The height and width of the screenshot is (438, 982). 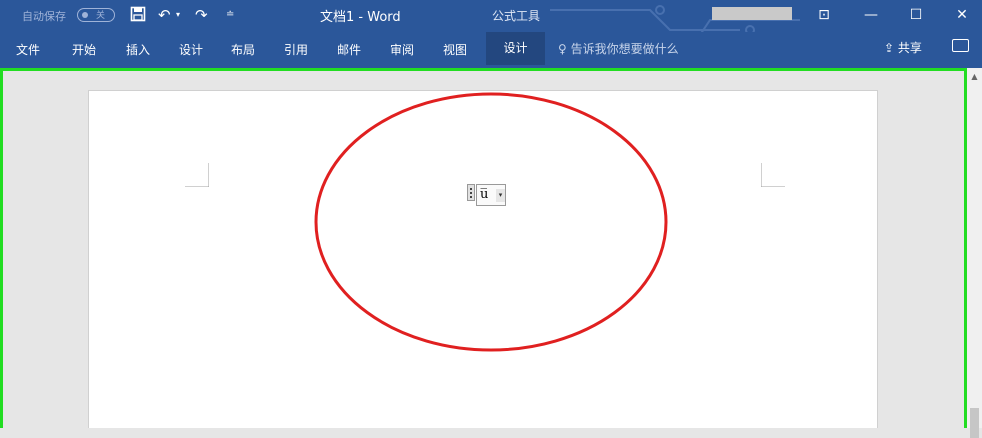 What do you see at coordinates (974, 76) in the screenshot?
I see `scroll-up-arrow-icon: ▲` at bounding box center [974, 76].